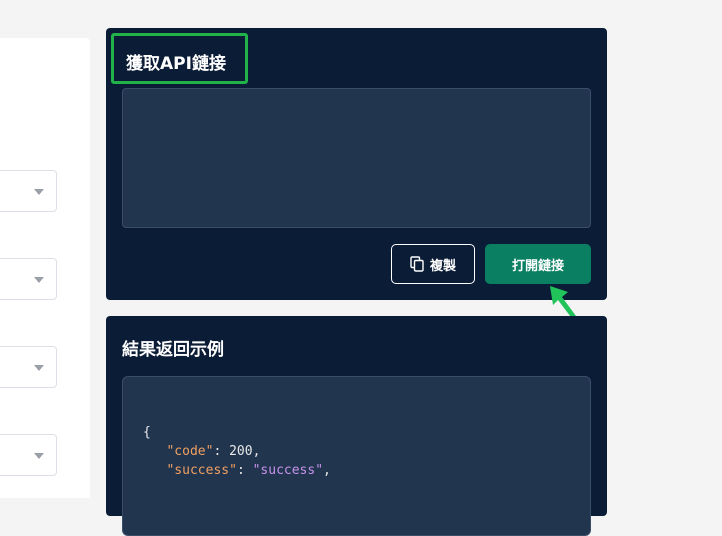 Image resolution: width=722 pixels, height=536 pixels. I want to click on code-line-code: "code": 200,, so click(213, 451).